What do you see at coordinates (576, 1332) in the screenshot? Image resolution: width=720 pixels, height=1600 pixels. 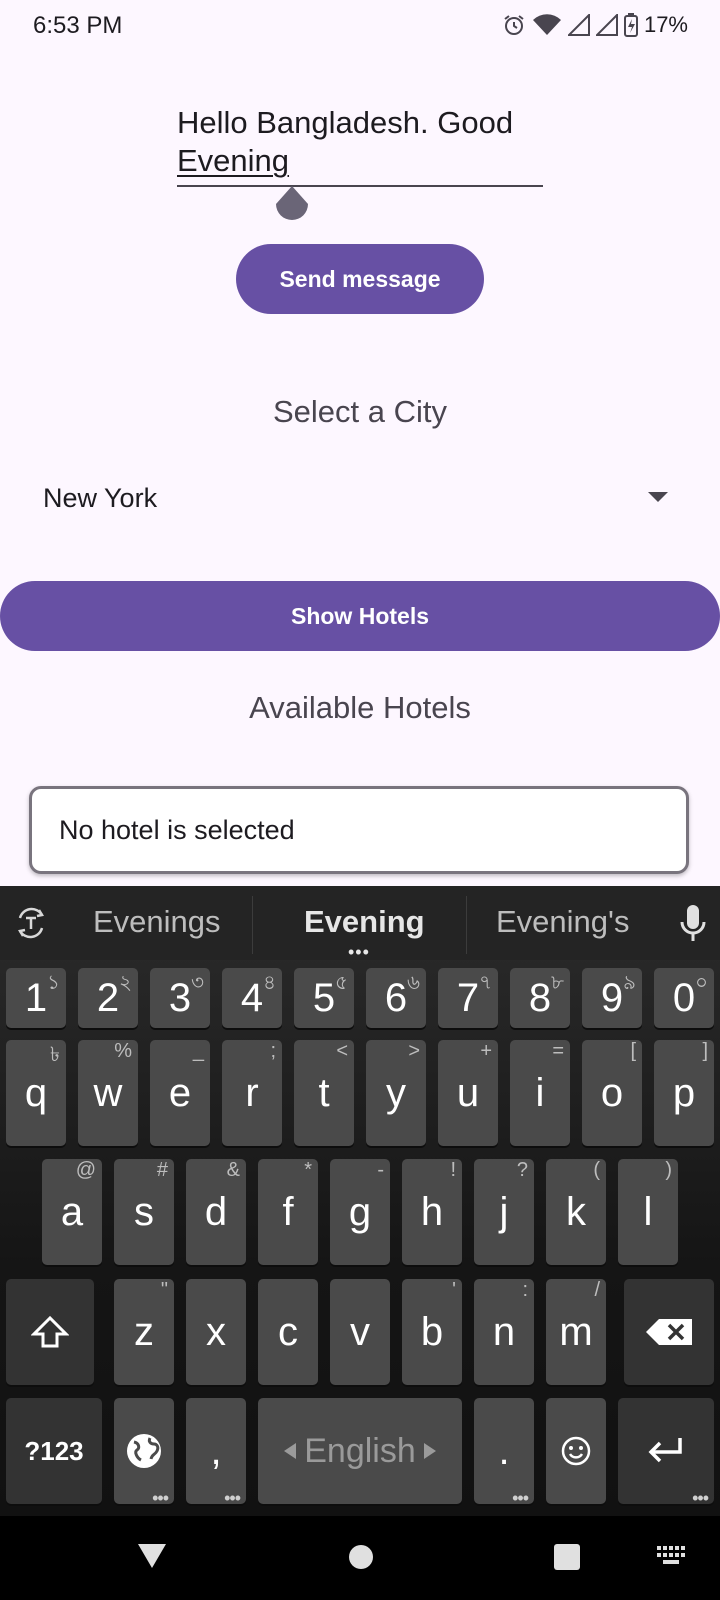 I see `key-m: m /` at bounding box center [576, 1332].